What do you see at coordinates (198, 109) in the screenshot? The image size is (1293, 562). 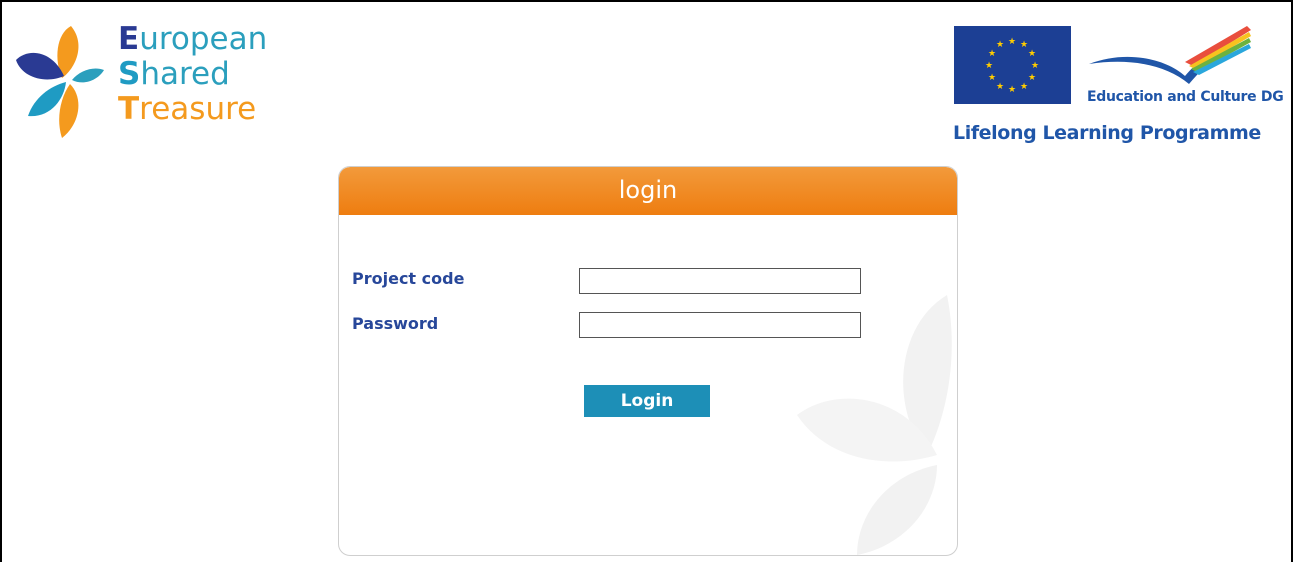 I see `brand-word-treasure: reasure` at bounding box center [198, 109].